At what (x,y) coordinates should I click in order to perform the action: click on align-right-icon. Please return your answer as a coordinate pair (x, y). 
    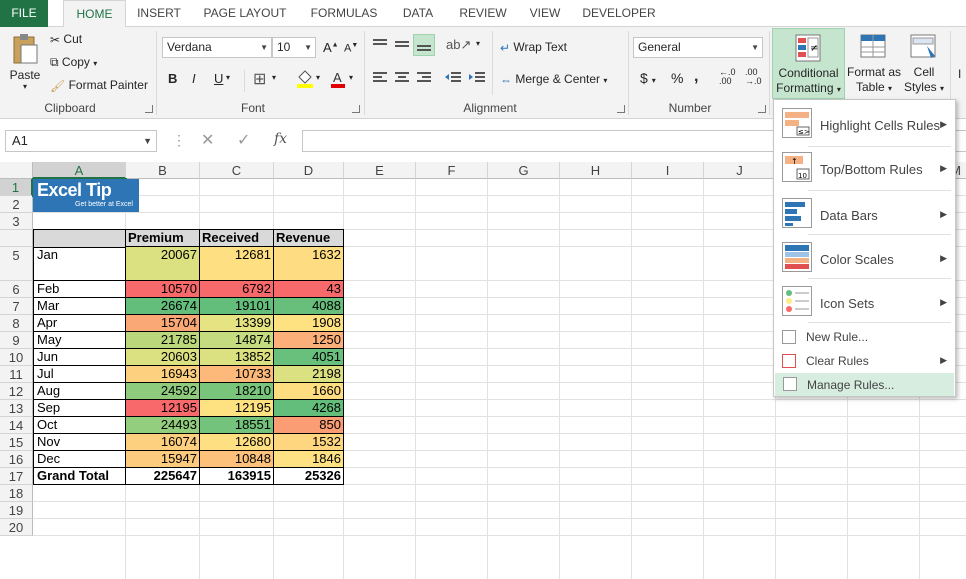
    Looking at the image, I should click on (424, 79).